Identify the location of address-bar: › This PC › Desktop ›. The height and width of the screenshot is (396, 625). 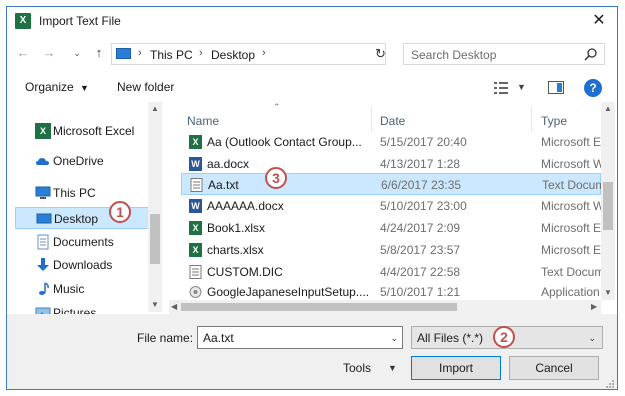
(248, 54).